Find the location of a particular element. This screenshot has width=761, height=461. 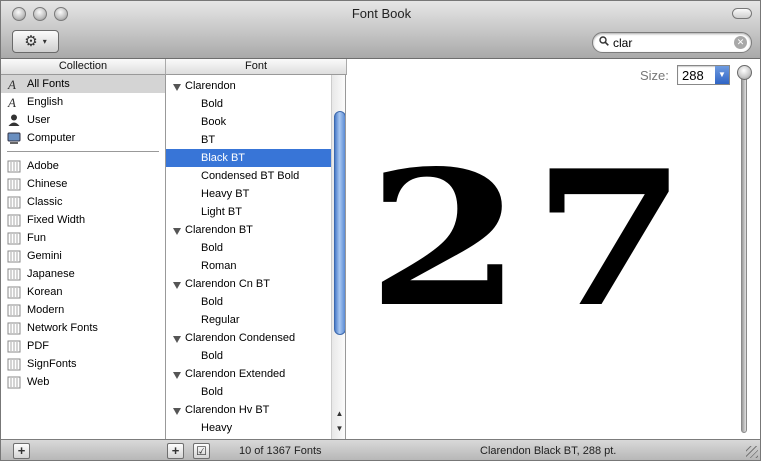

resize-grip-icon is located at coordinates (752, 452).